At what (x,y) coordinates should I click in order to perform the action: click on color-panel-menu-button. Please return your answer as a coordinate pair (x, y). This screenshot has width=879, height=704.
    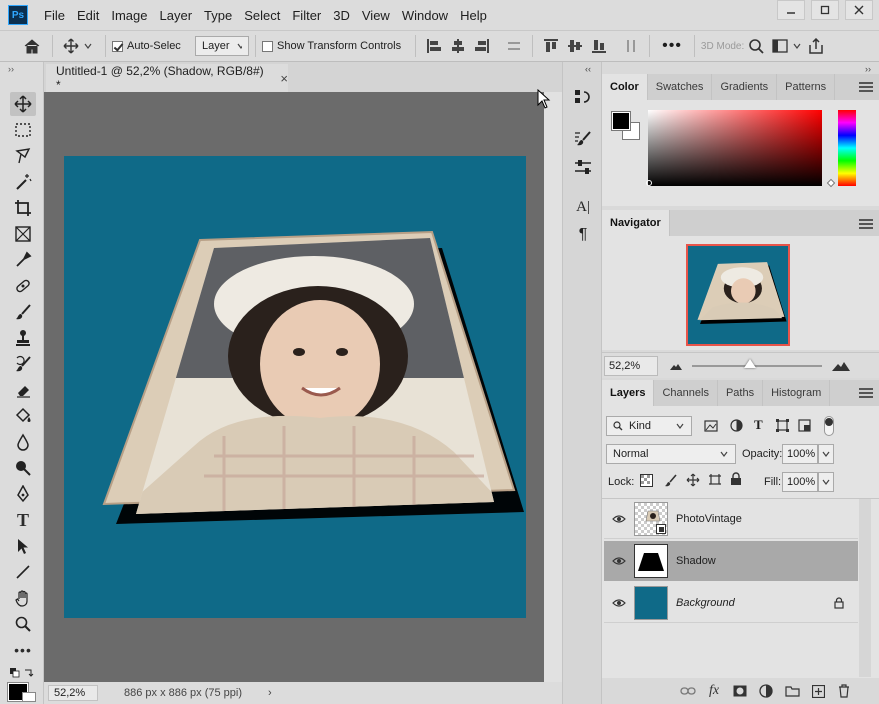
    Looking at the image, I should click on (866, 87).